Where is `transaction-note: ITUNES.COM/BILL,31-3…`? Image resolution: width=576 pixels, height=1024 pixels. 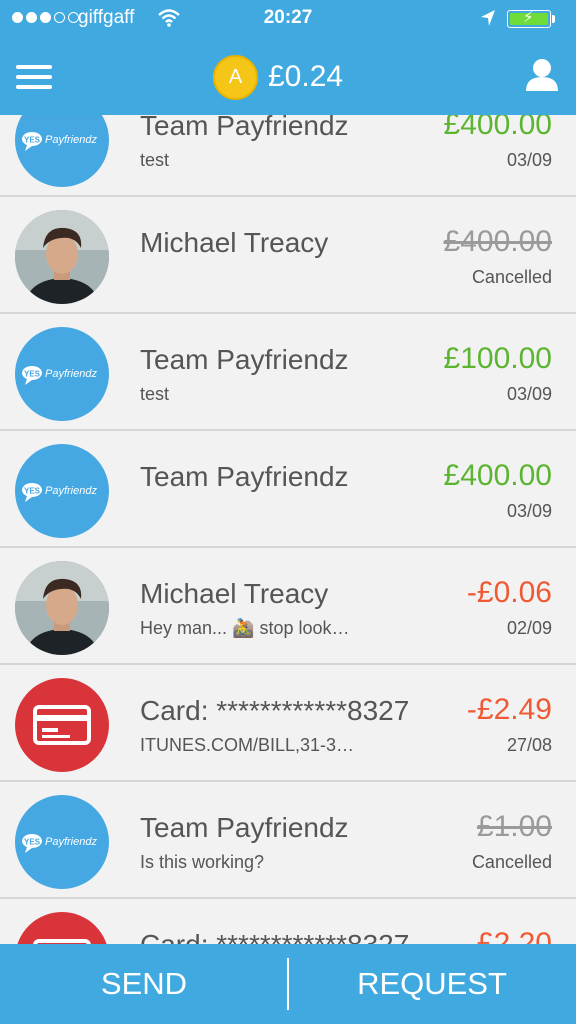
transaction-note: ITUNES.COM/BILL,31-3… is located at coordinates (247, 745).